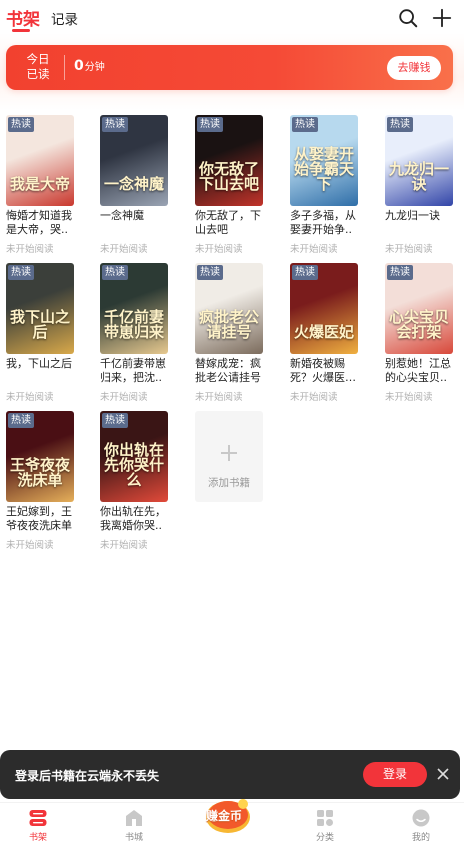  I want to click on book-title: 我，下山之后, so click(42, 371).